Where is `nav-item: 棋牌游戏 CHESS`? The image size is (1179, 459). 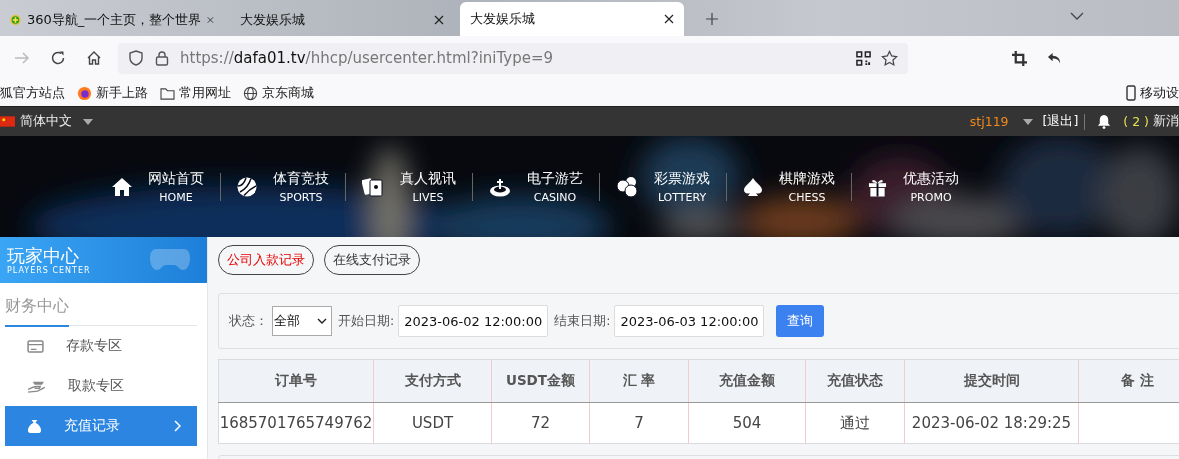 nav-item: 棋牌游戏 CHESS is located at coordinates (789, 186).